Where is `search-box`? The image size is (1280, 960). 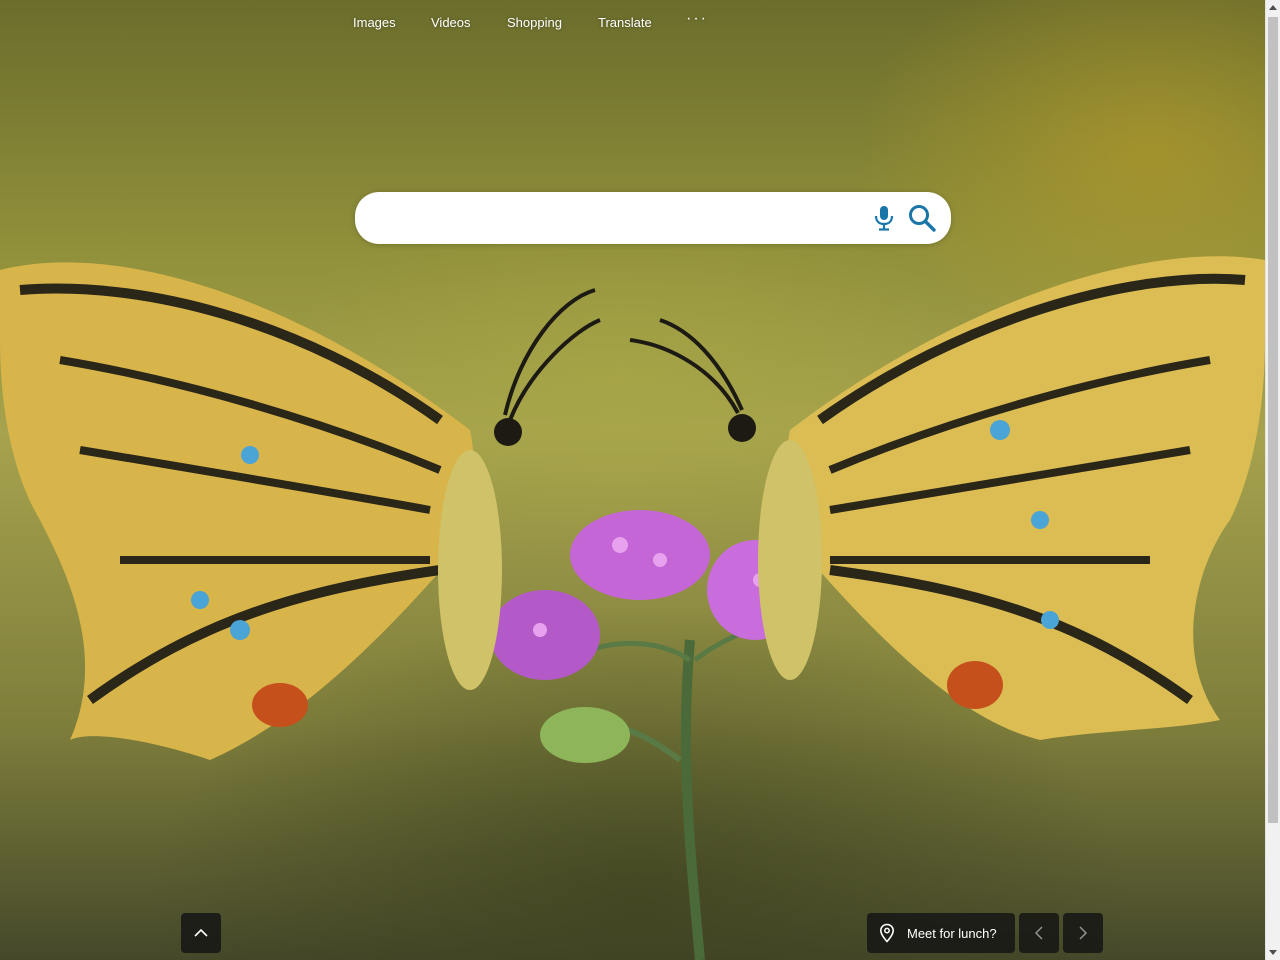 search-box is located at coordinates (653, 218).